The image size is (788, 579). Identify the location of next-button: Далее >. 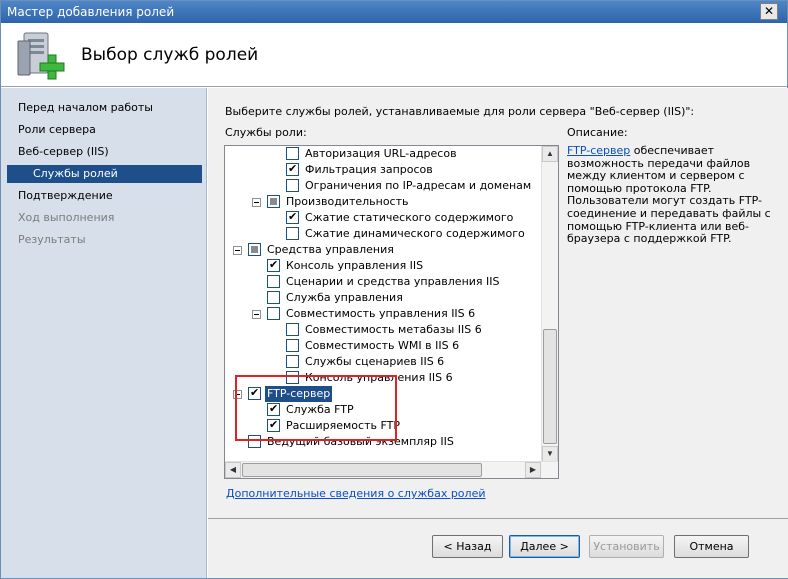
(544, 546).